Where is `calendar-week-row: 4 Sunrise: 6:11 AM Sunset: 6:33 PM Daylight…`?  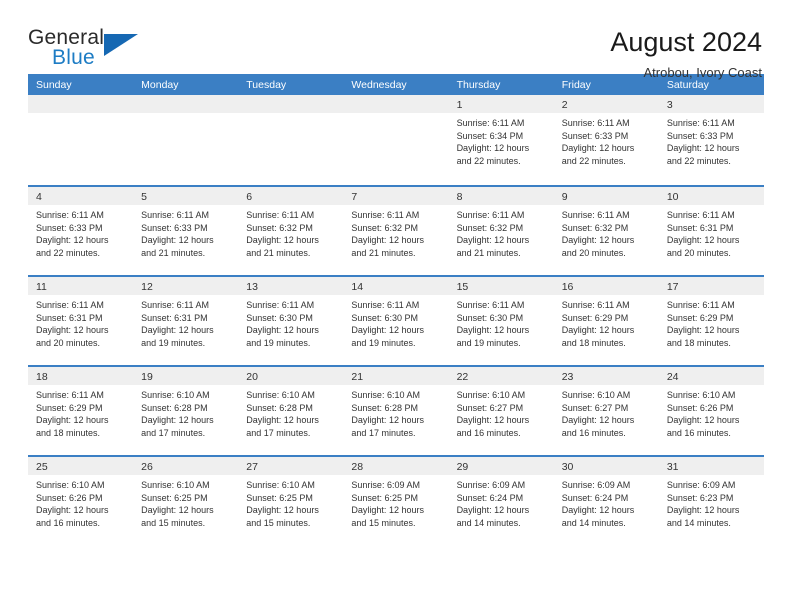 calendar-week-row: 4 Sunrise: 6:11 AM Sunset: 6:33 PM Daylight… is located at coordinates (396, 230).